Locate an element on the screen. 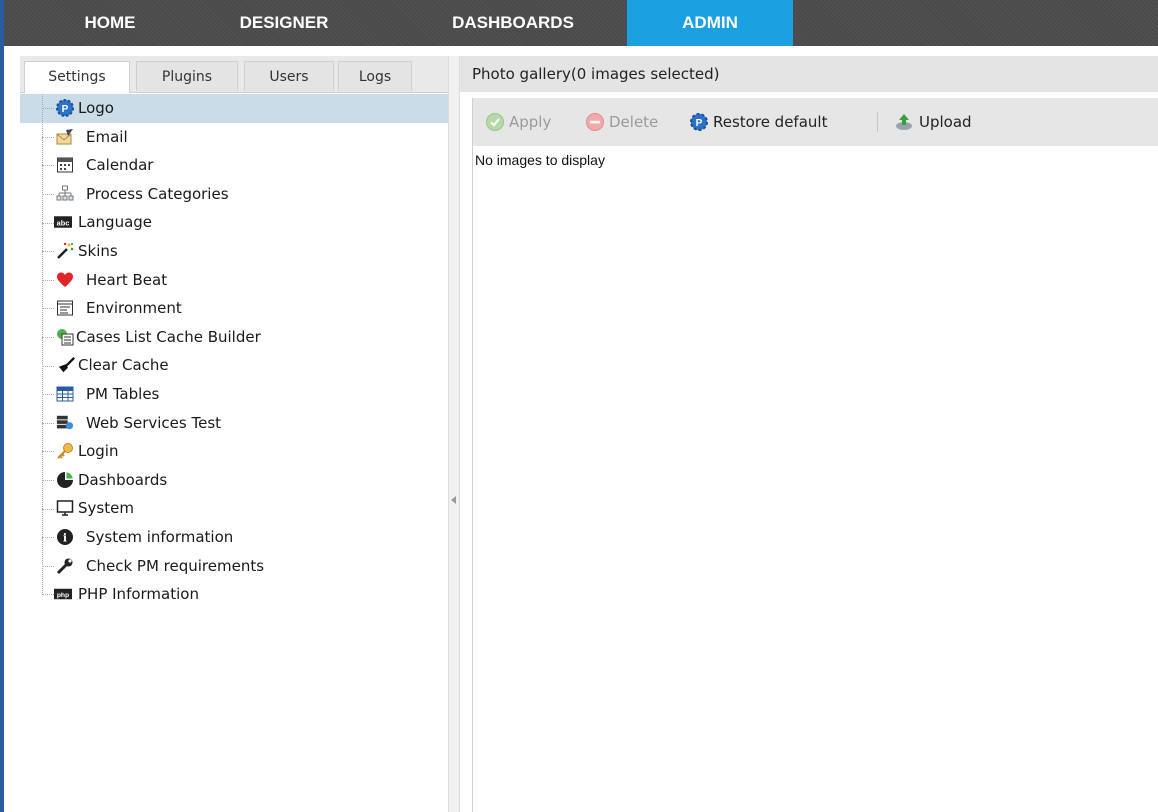 The width and height of the screenshot is (1158, 812). nav-tab-admin: ADMIN is located at coordinates (710, 23).